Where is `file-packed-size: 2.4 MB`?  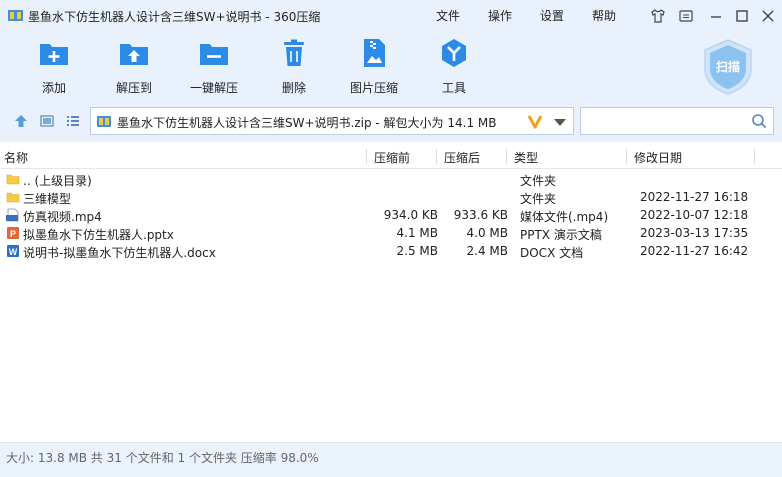 file-packed-size: 2.4 MB is located at coordinates (487, 251).